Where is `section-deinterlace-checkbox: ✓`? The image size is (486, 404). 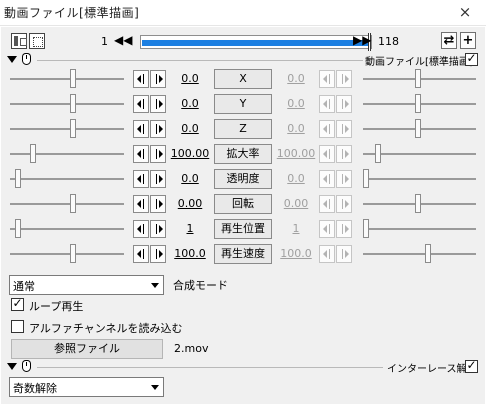
section-deinterlace-checkbox: ✓ is located at coordinates (471, 365).